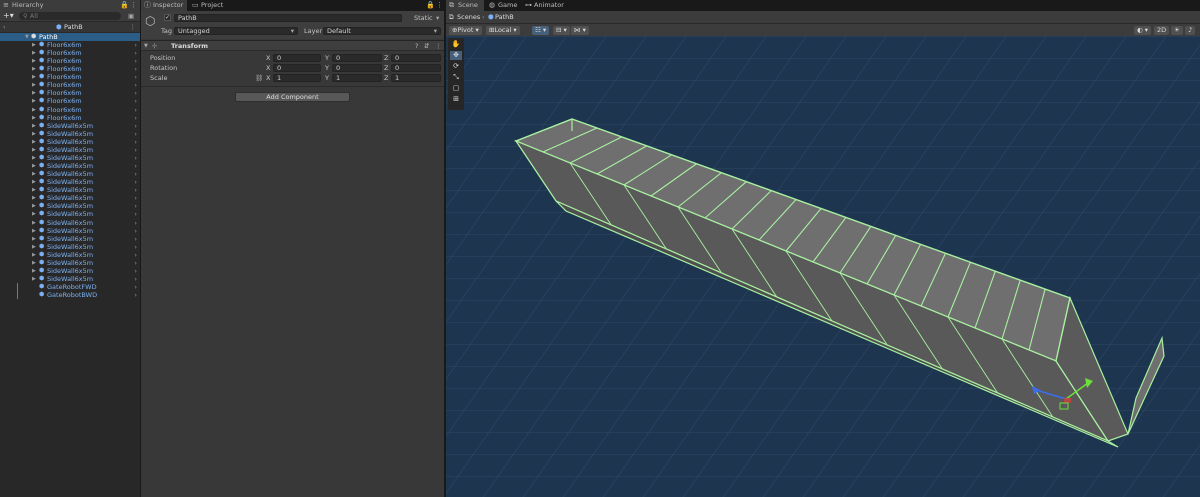 This screenshot has width=1200, height=497. Describe the element at coordinates (1190, 30) in the screenshot. I see `audio-toggle: ♪` at that location.